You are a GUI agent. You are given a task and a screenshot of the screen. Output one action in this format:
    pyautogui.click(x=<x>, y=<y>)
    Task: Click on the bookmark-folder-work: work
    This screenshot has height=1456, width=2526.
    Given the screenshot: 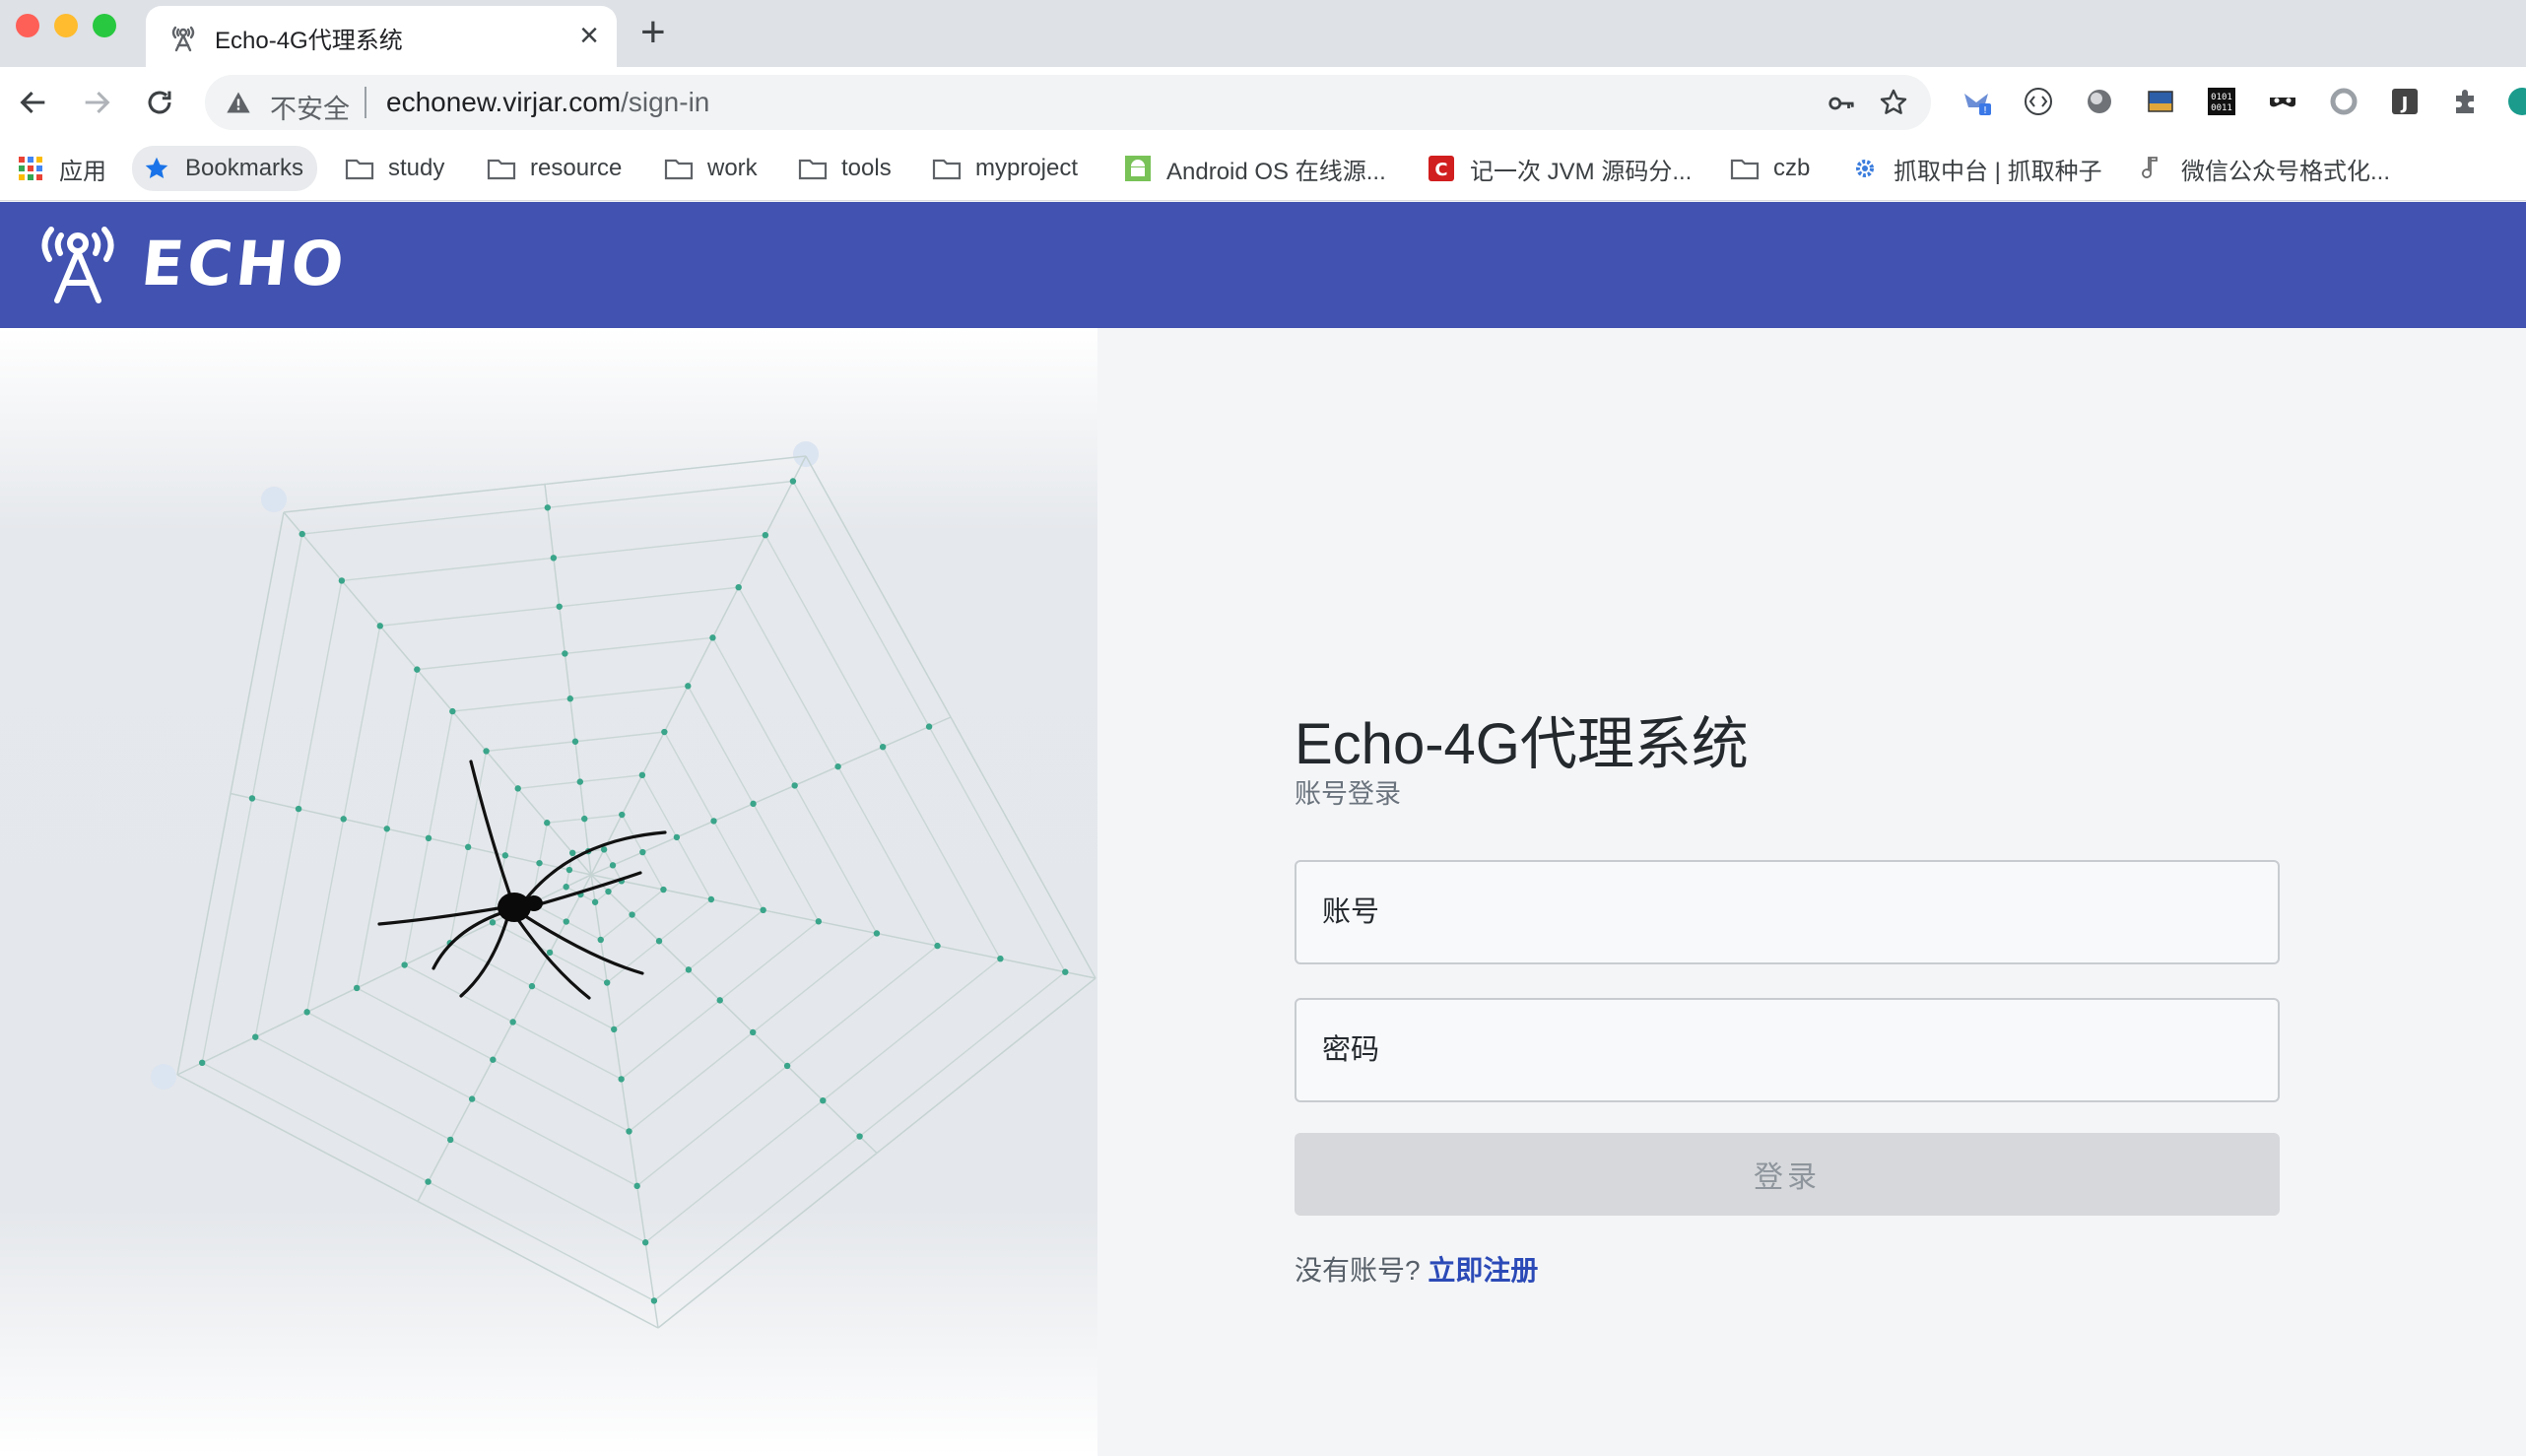 What is the action you would take?
    pyautogui.click(x=711, y=168)
    